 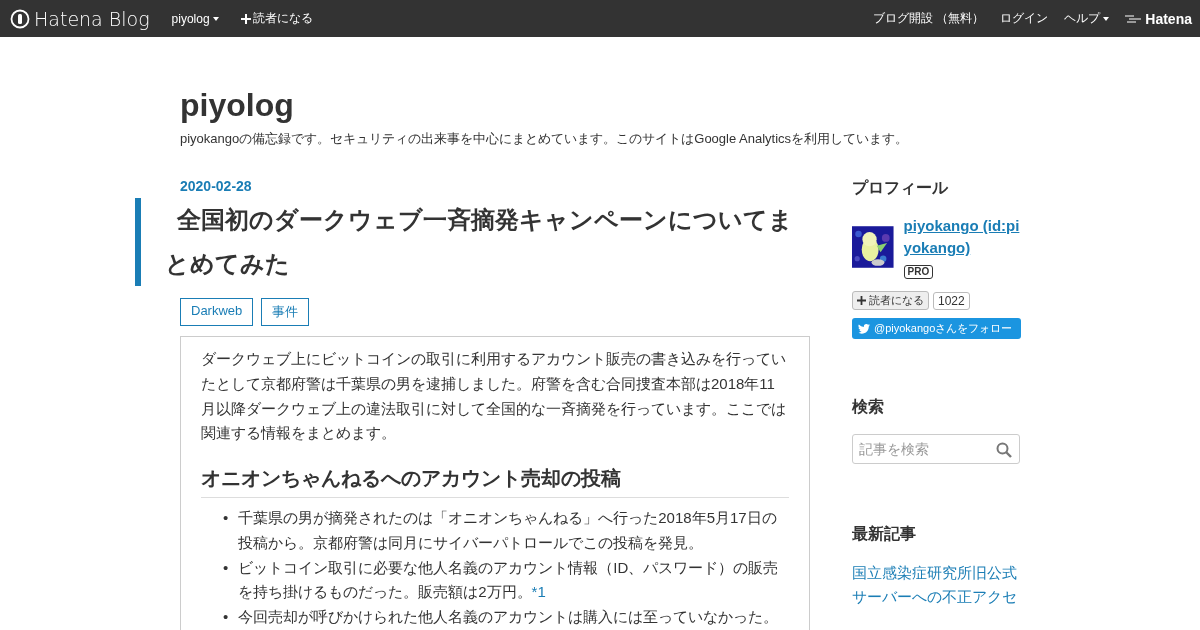 What do you see at coordinates (195, 18) in the screenshot?
I see `blog-menu: piyolog` at bounding box center [195, 18].